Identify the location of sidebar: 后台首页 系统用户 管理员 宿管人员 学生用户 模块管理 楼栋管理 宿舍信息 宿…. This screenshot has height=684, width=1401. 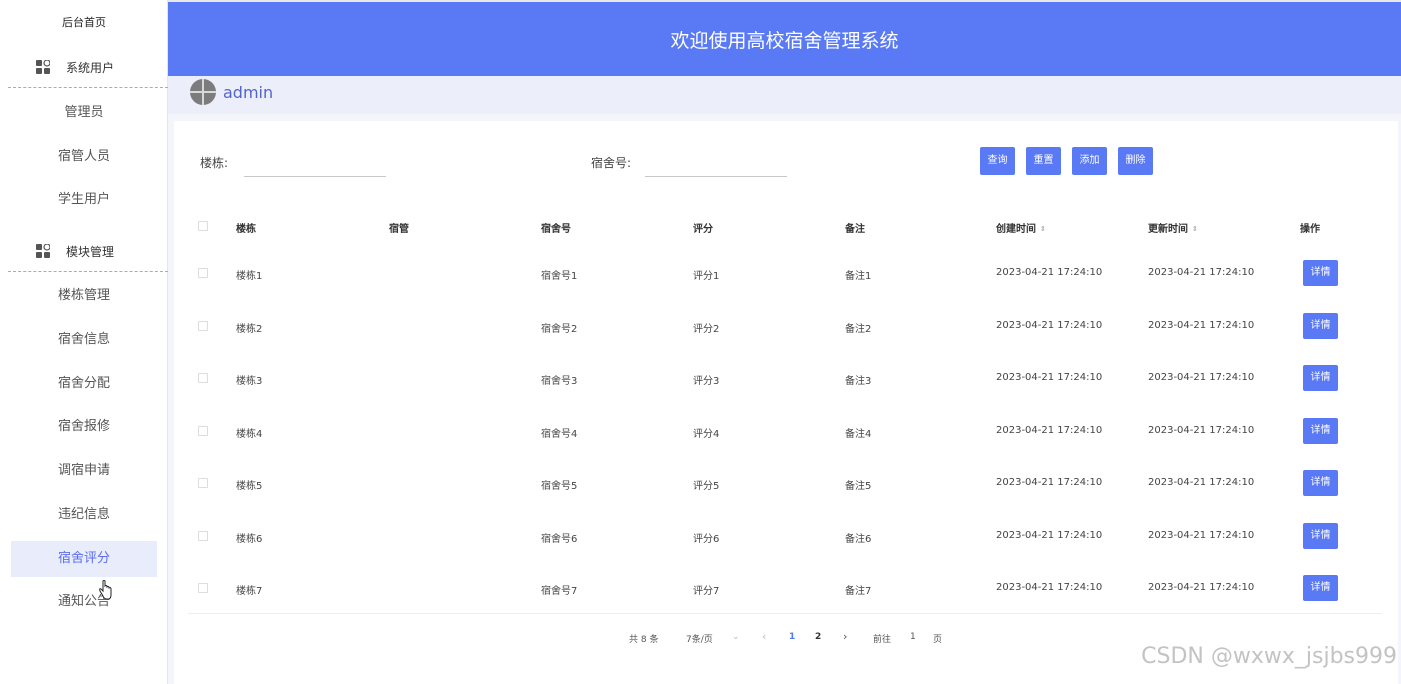
(84, 342).